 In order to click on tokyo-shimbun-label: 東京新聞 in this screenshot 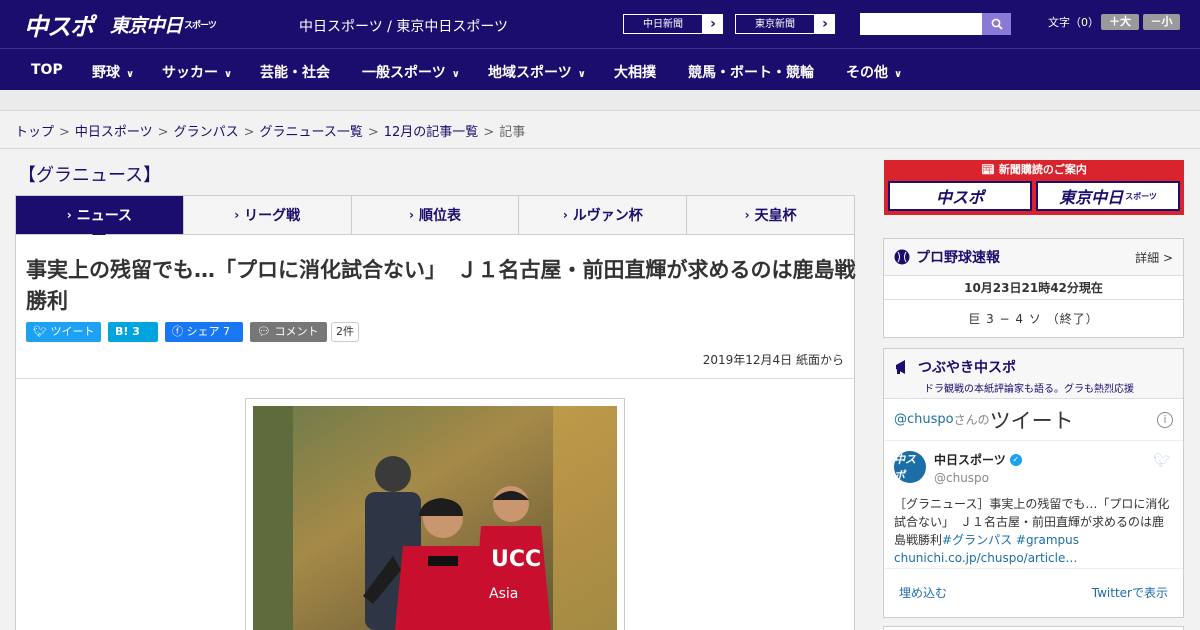, I will do `click(775, 24)`.